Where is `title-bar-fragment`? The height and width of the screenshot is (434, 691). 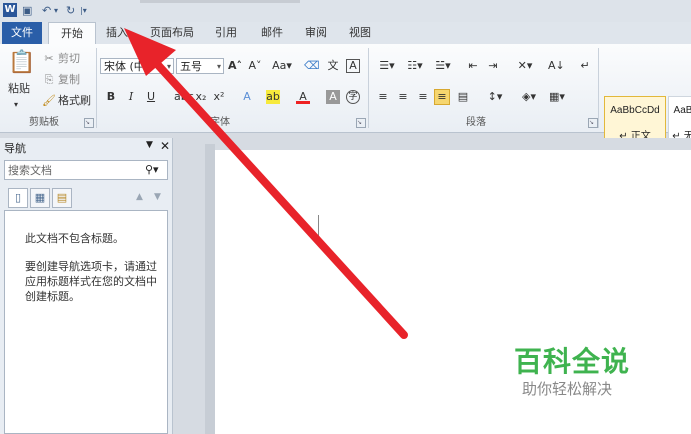
title-bar-fragment is located at coordinates (220, 1).